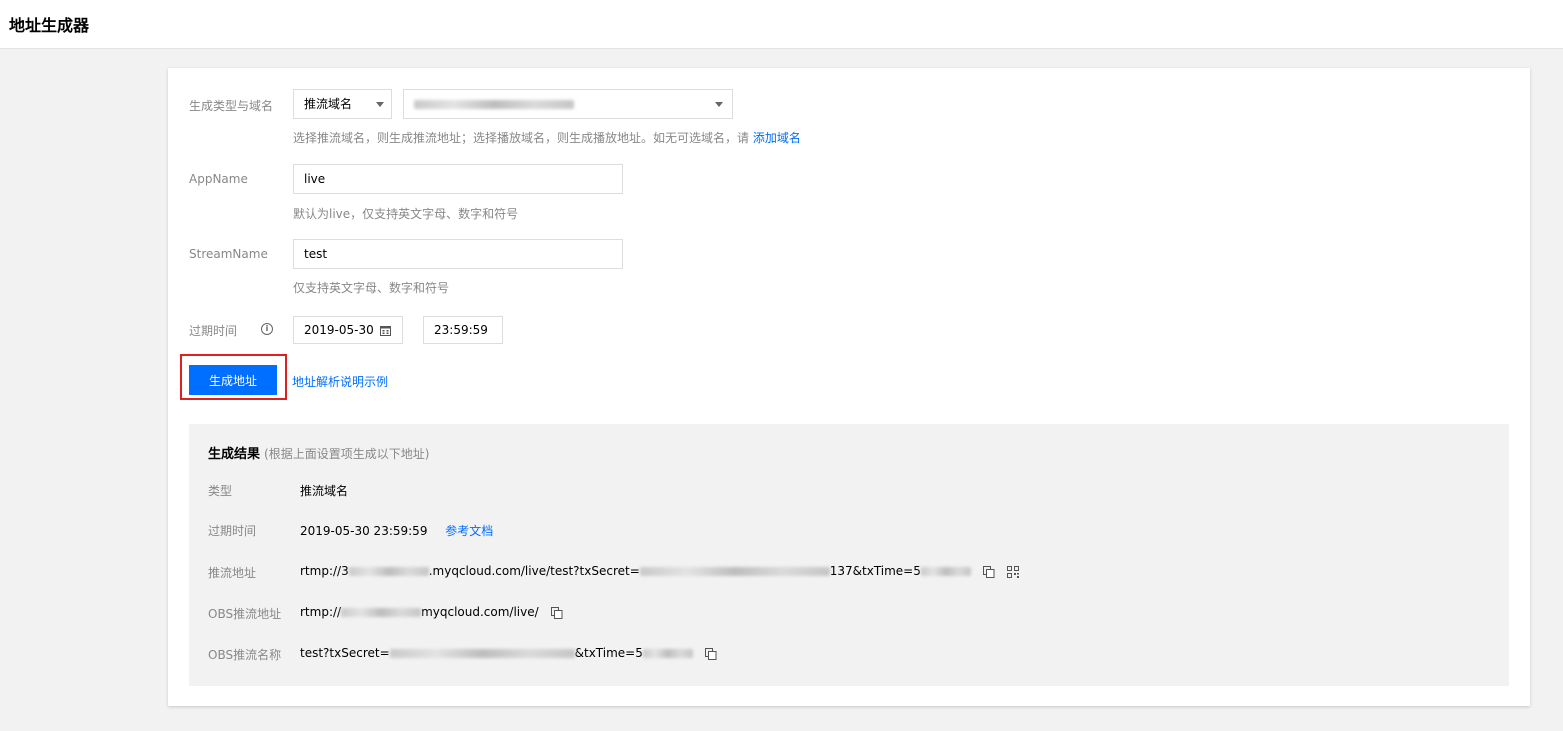 This screenshot has width=1563, height=731. Describe the element at coordinates (406, 214) in the screenshot. I see `appname-hint: 默认为live，仅支持英文字母、数字和符号` at that location.